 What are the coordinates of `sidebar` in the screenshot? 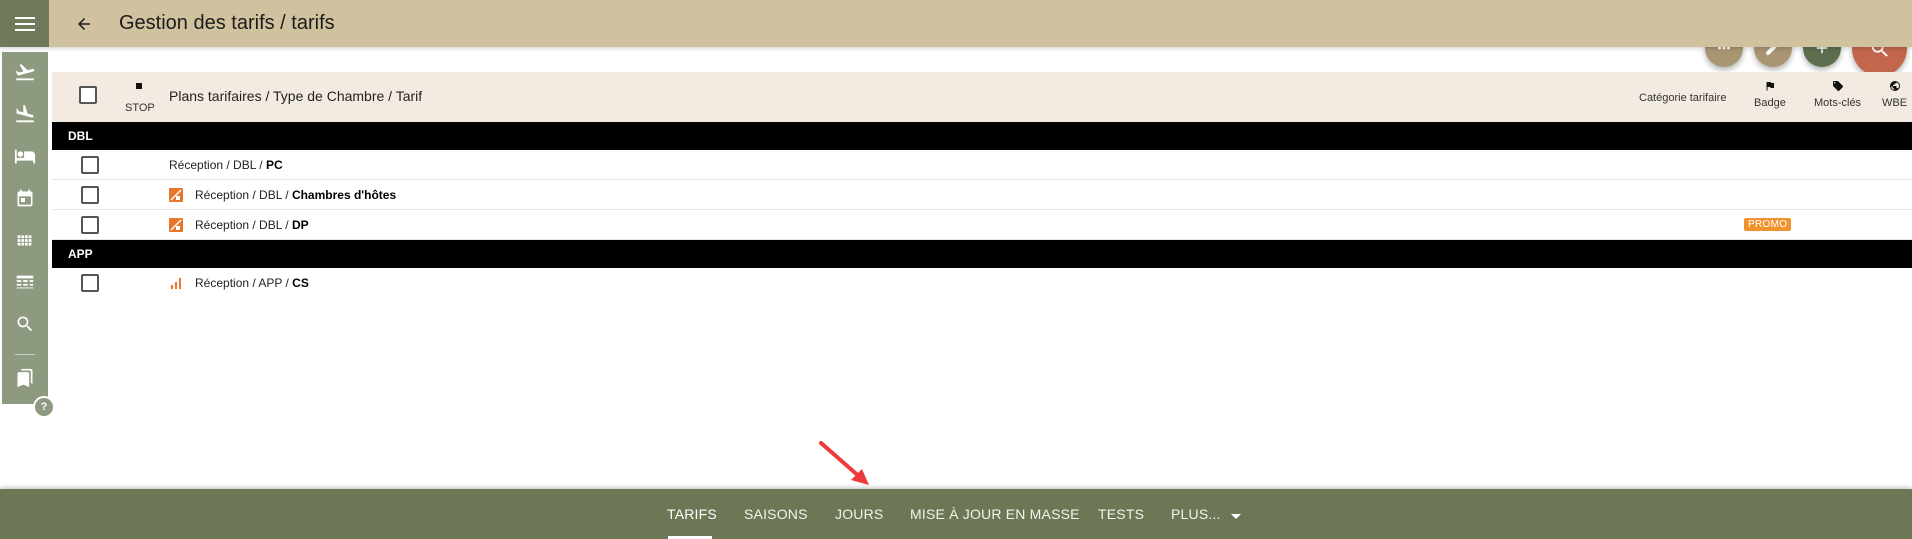 It's located at (25, 228).